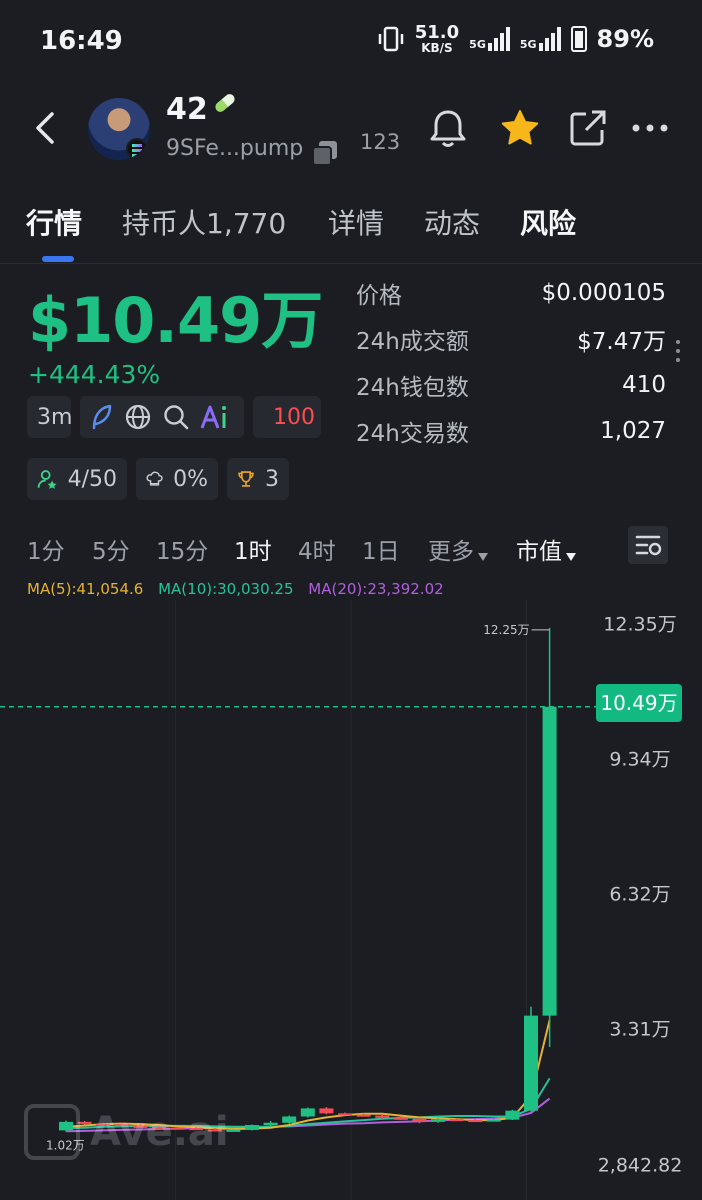 This screenshot has width=702, height=1200. Describe the element at coordinates (54, 222) in the screenshot. I see `tab-market: 行情` at that location.